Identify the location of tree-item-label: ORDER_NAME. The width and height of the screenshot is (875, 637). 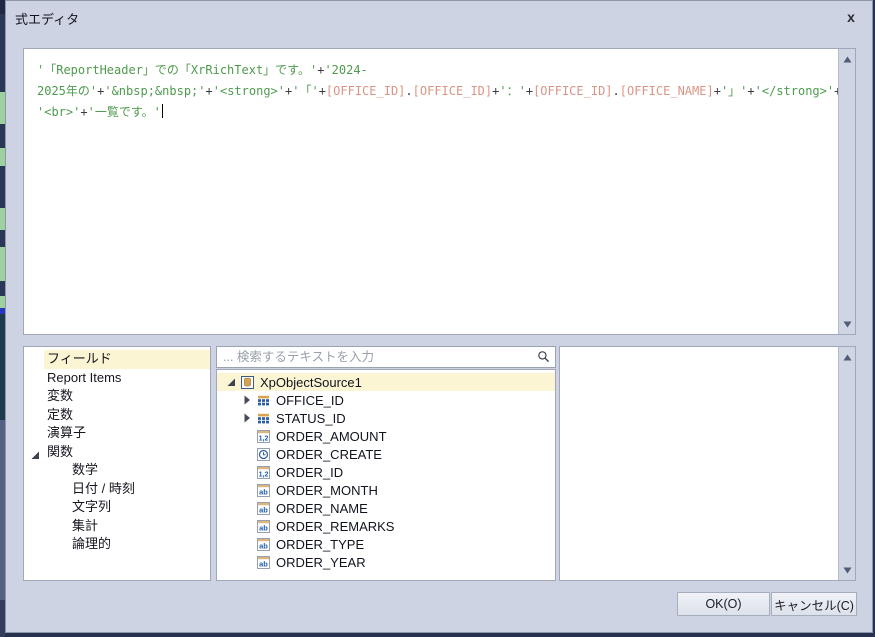
(322, 508).